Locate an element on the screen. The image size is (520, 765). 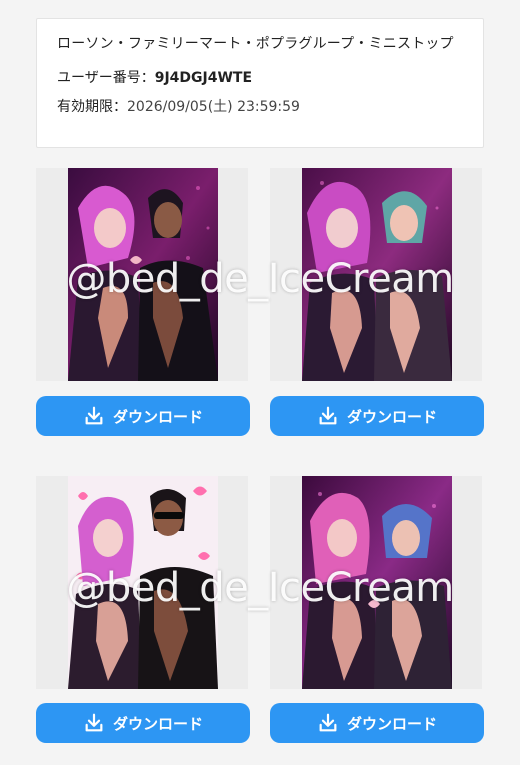
download-button-1: ダウンロード is located at coordinates (143, 416).